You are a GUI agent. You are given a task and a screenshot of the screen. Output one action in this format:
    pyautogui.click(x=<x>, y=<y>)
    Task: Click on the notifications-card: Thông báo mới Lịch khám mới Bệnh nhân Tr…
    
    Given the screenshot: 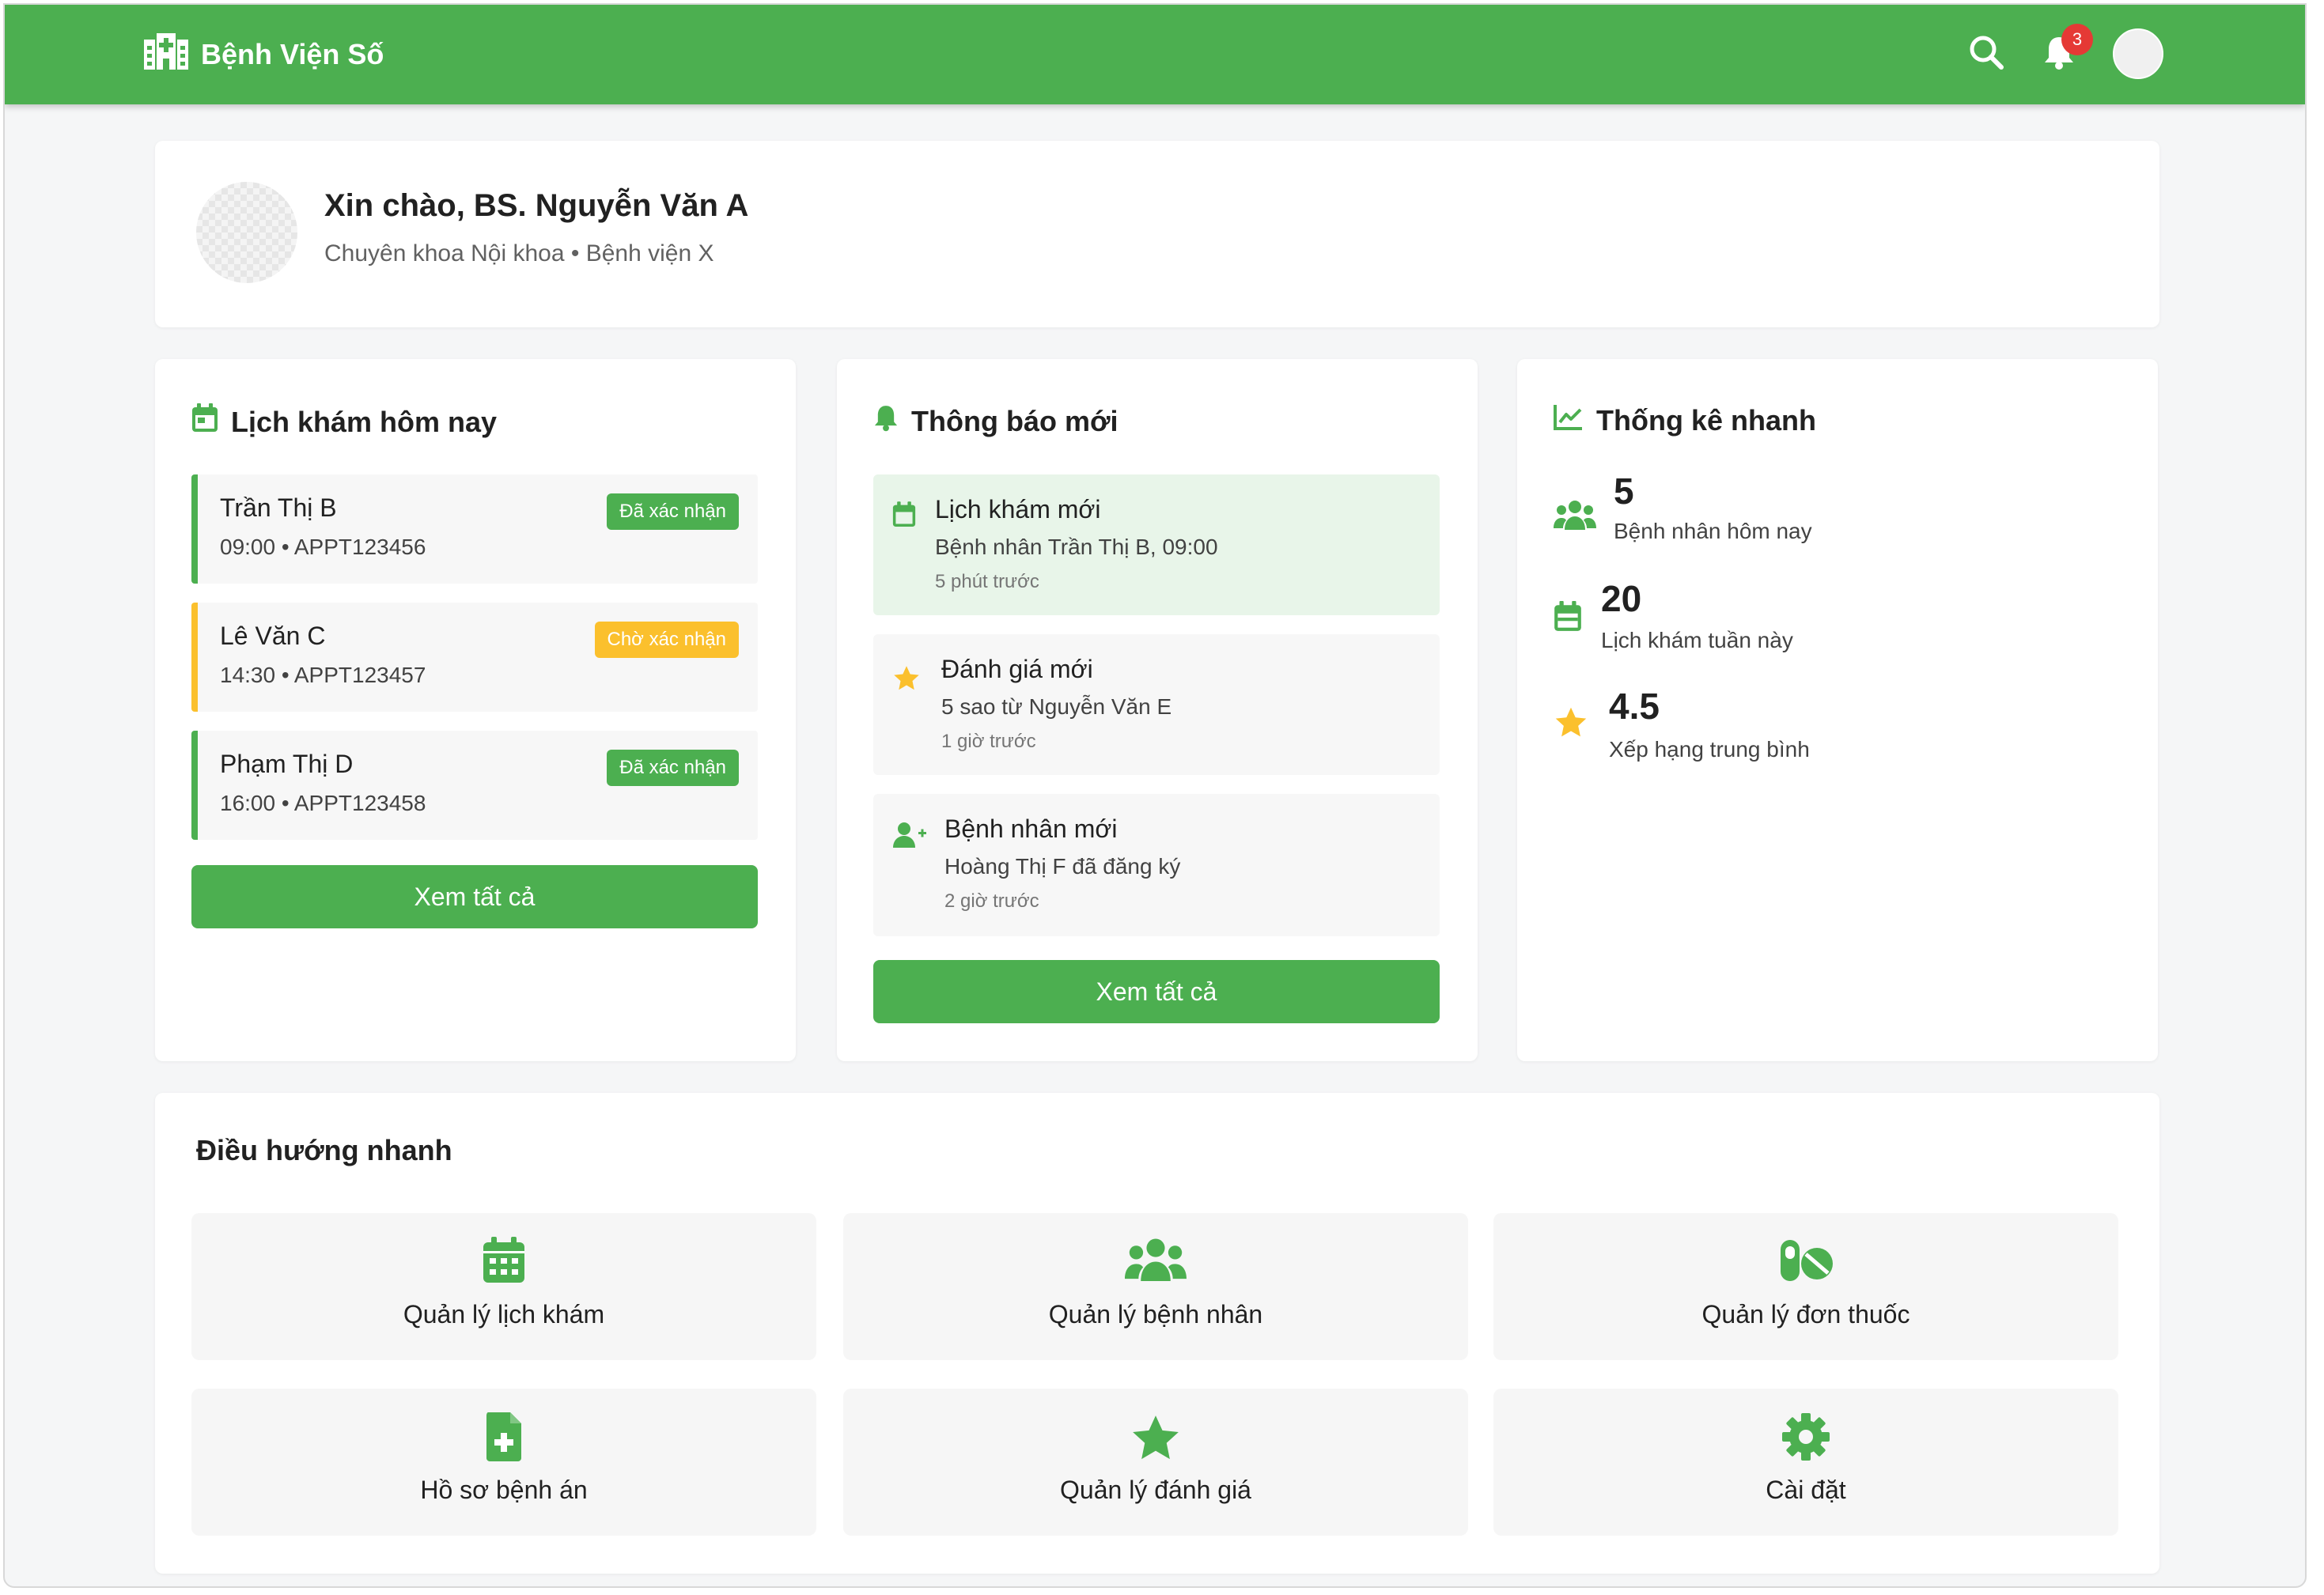 What is the action you would take?
    pyautogui.click(x=1157, y=710)
    